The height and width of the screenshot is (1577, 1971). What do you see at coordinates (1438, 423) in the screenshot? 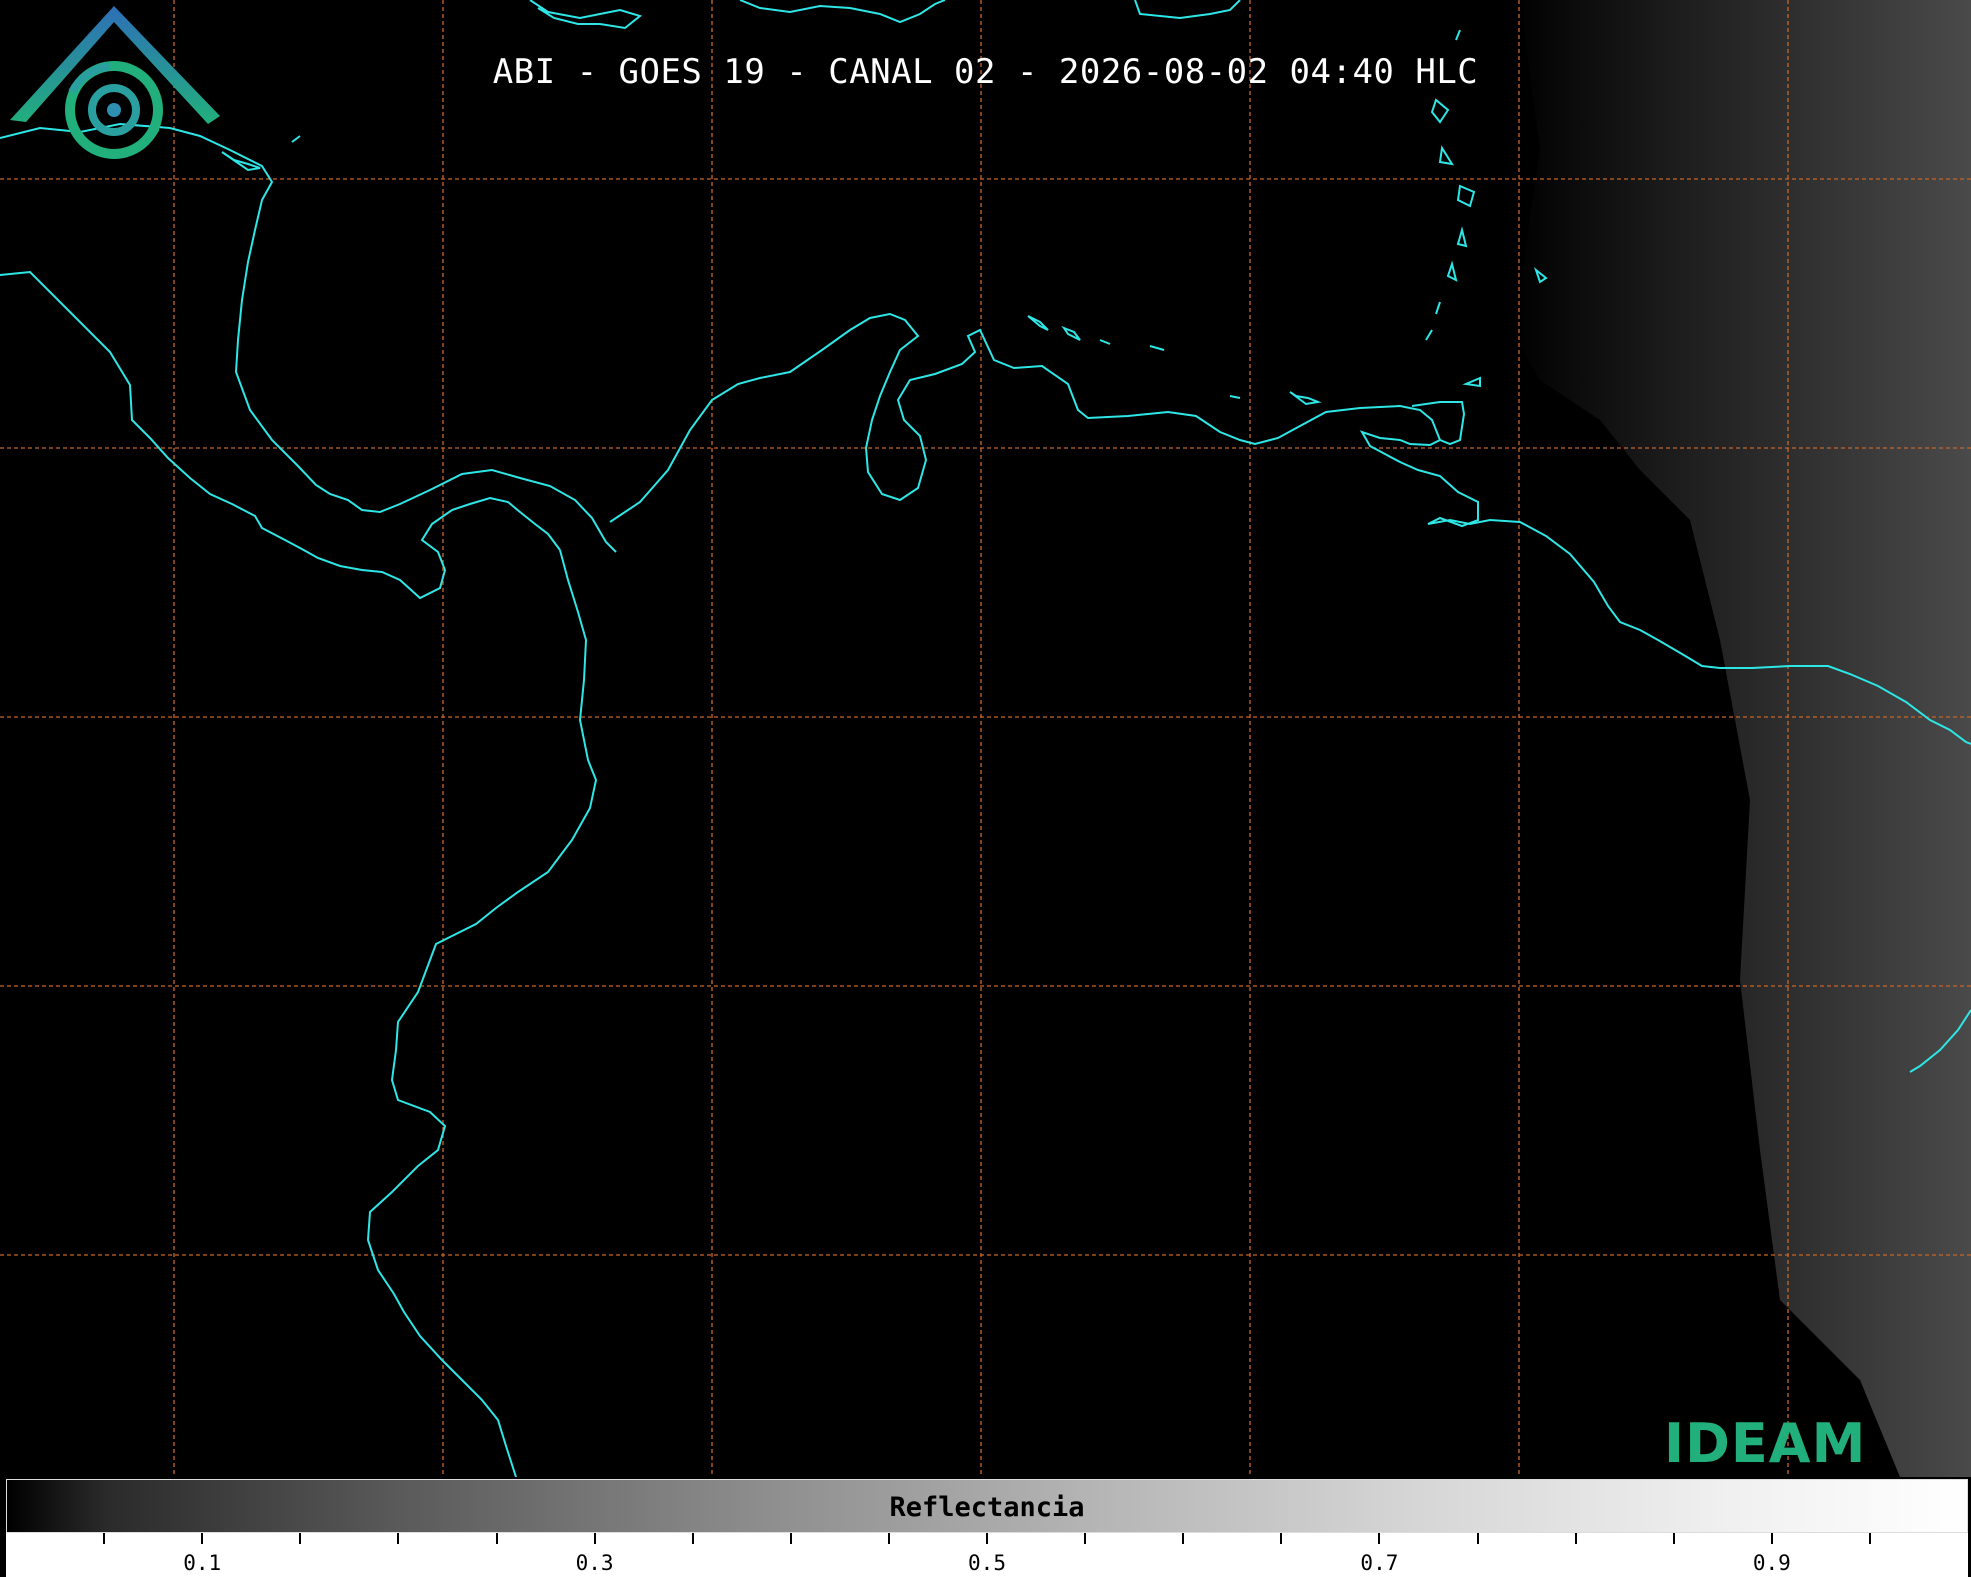
I see `coastline-trinidad` at bounding box center [1438, 423].